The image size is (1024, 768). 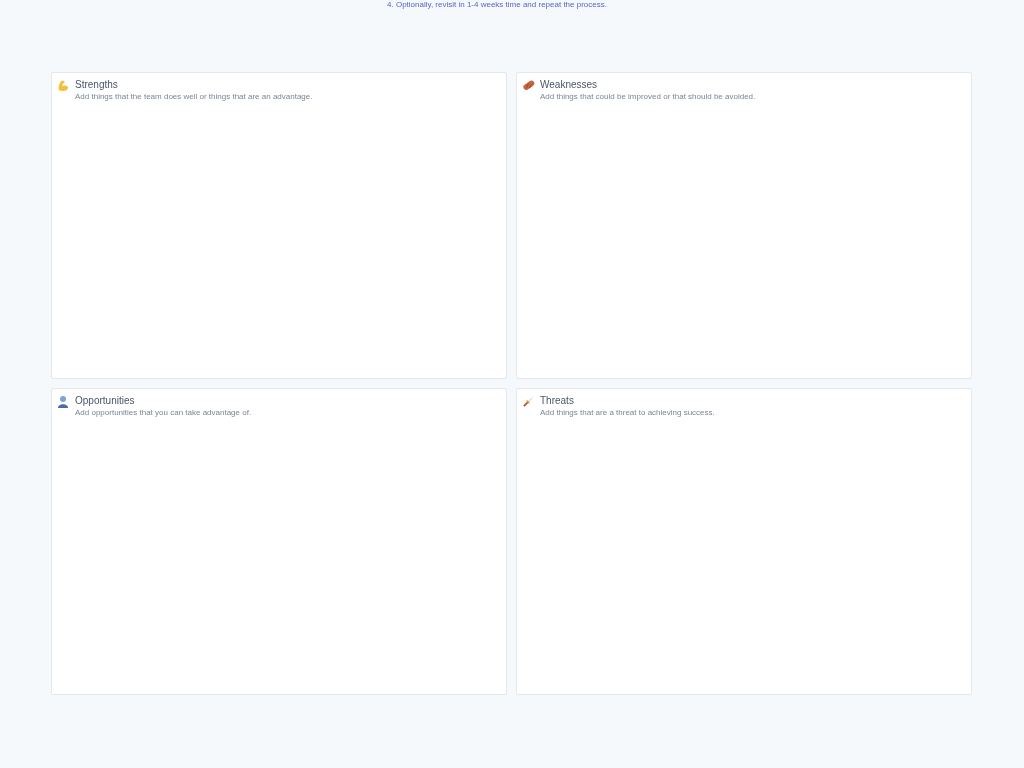 I want to click on person-icon, so click(x=63, y=401).